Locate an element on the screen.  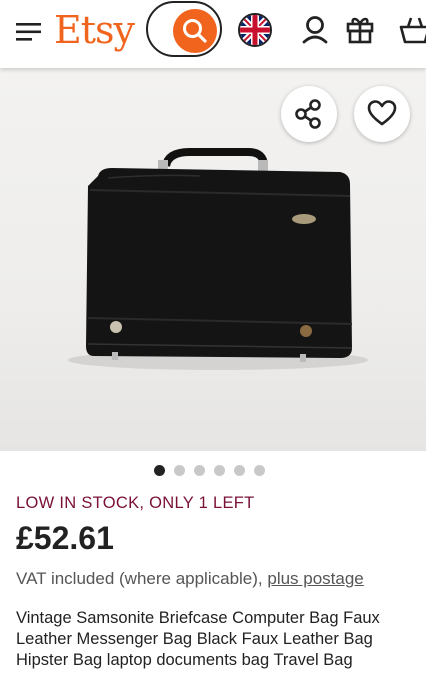
top-header: Etsy is located at coordinates (213, 34).